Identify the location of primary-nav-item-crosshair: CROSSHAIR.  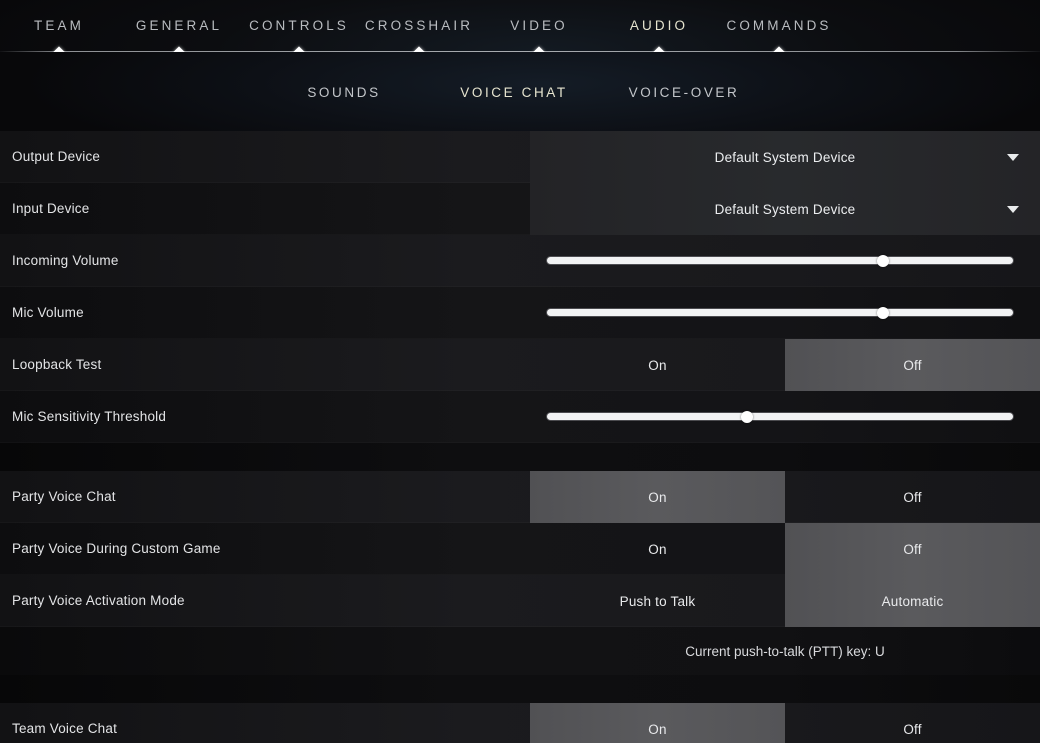
(419, 25).